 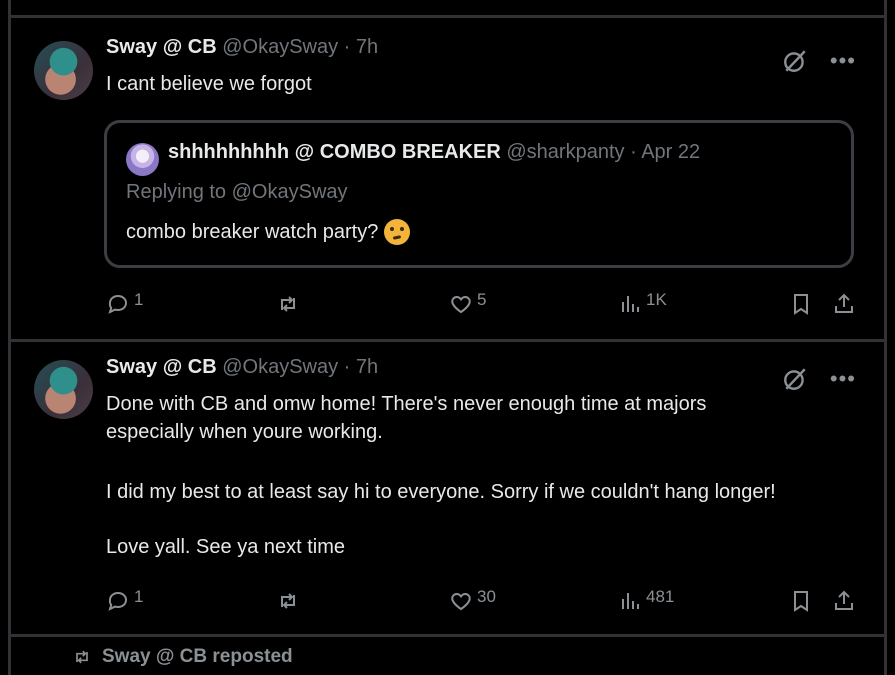 I want to click on quote-text: combo breaker watch party?, so click(x=252, y=231).